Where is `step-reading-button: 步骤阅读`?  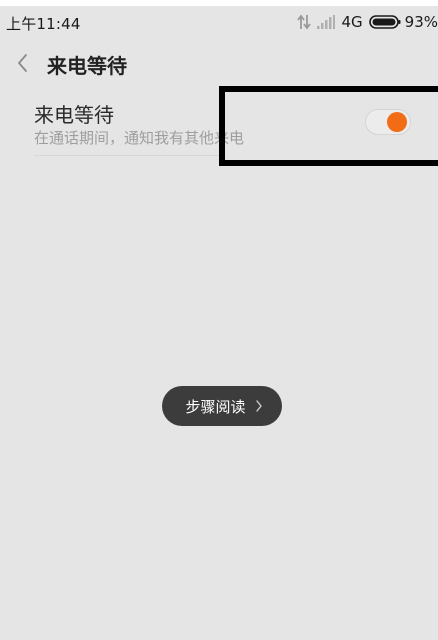
step-reading-button: 步骤阅读 is located at coordinates (222, 406).